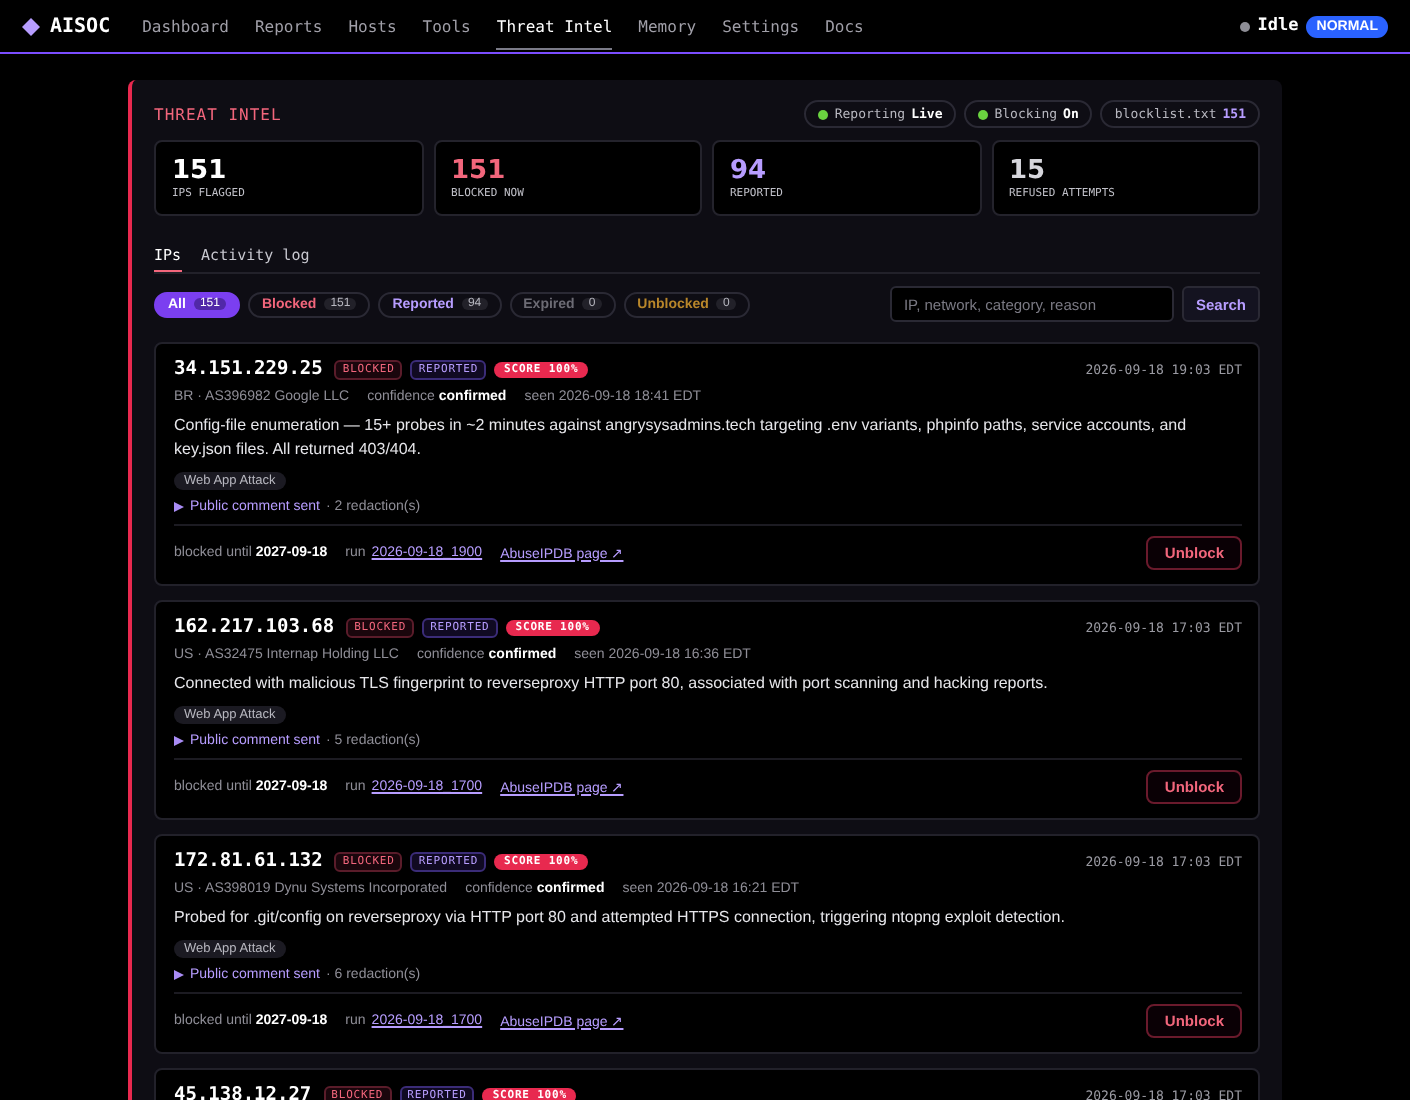 The width and height of the screenshot is (1410, 1100). What do you see at coordinates (1244, 26) in the screenshot?
I see `status-dot-icon` at bounding box center [1244, 26].